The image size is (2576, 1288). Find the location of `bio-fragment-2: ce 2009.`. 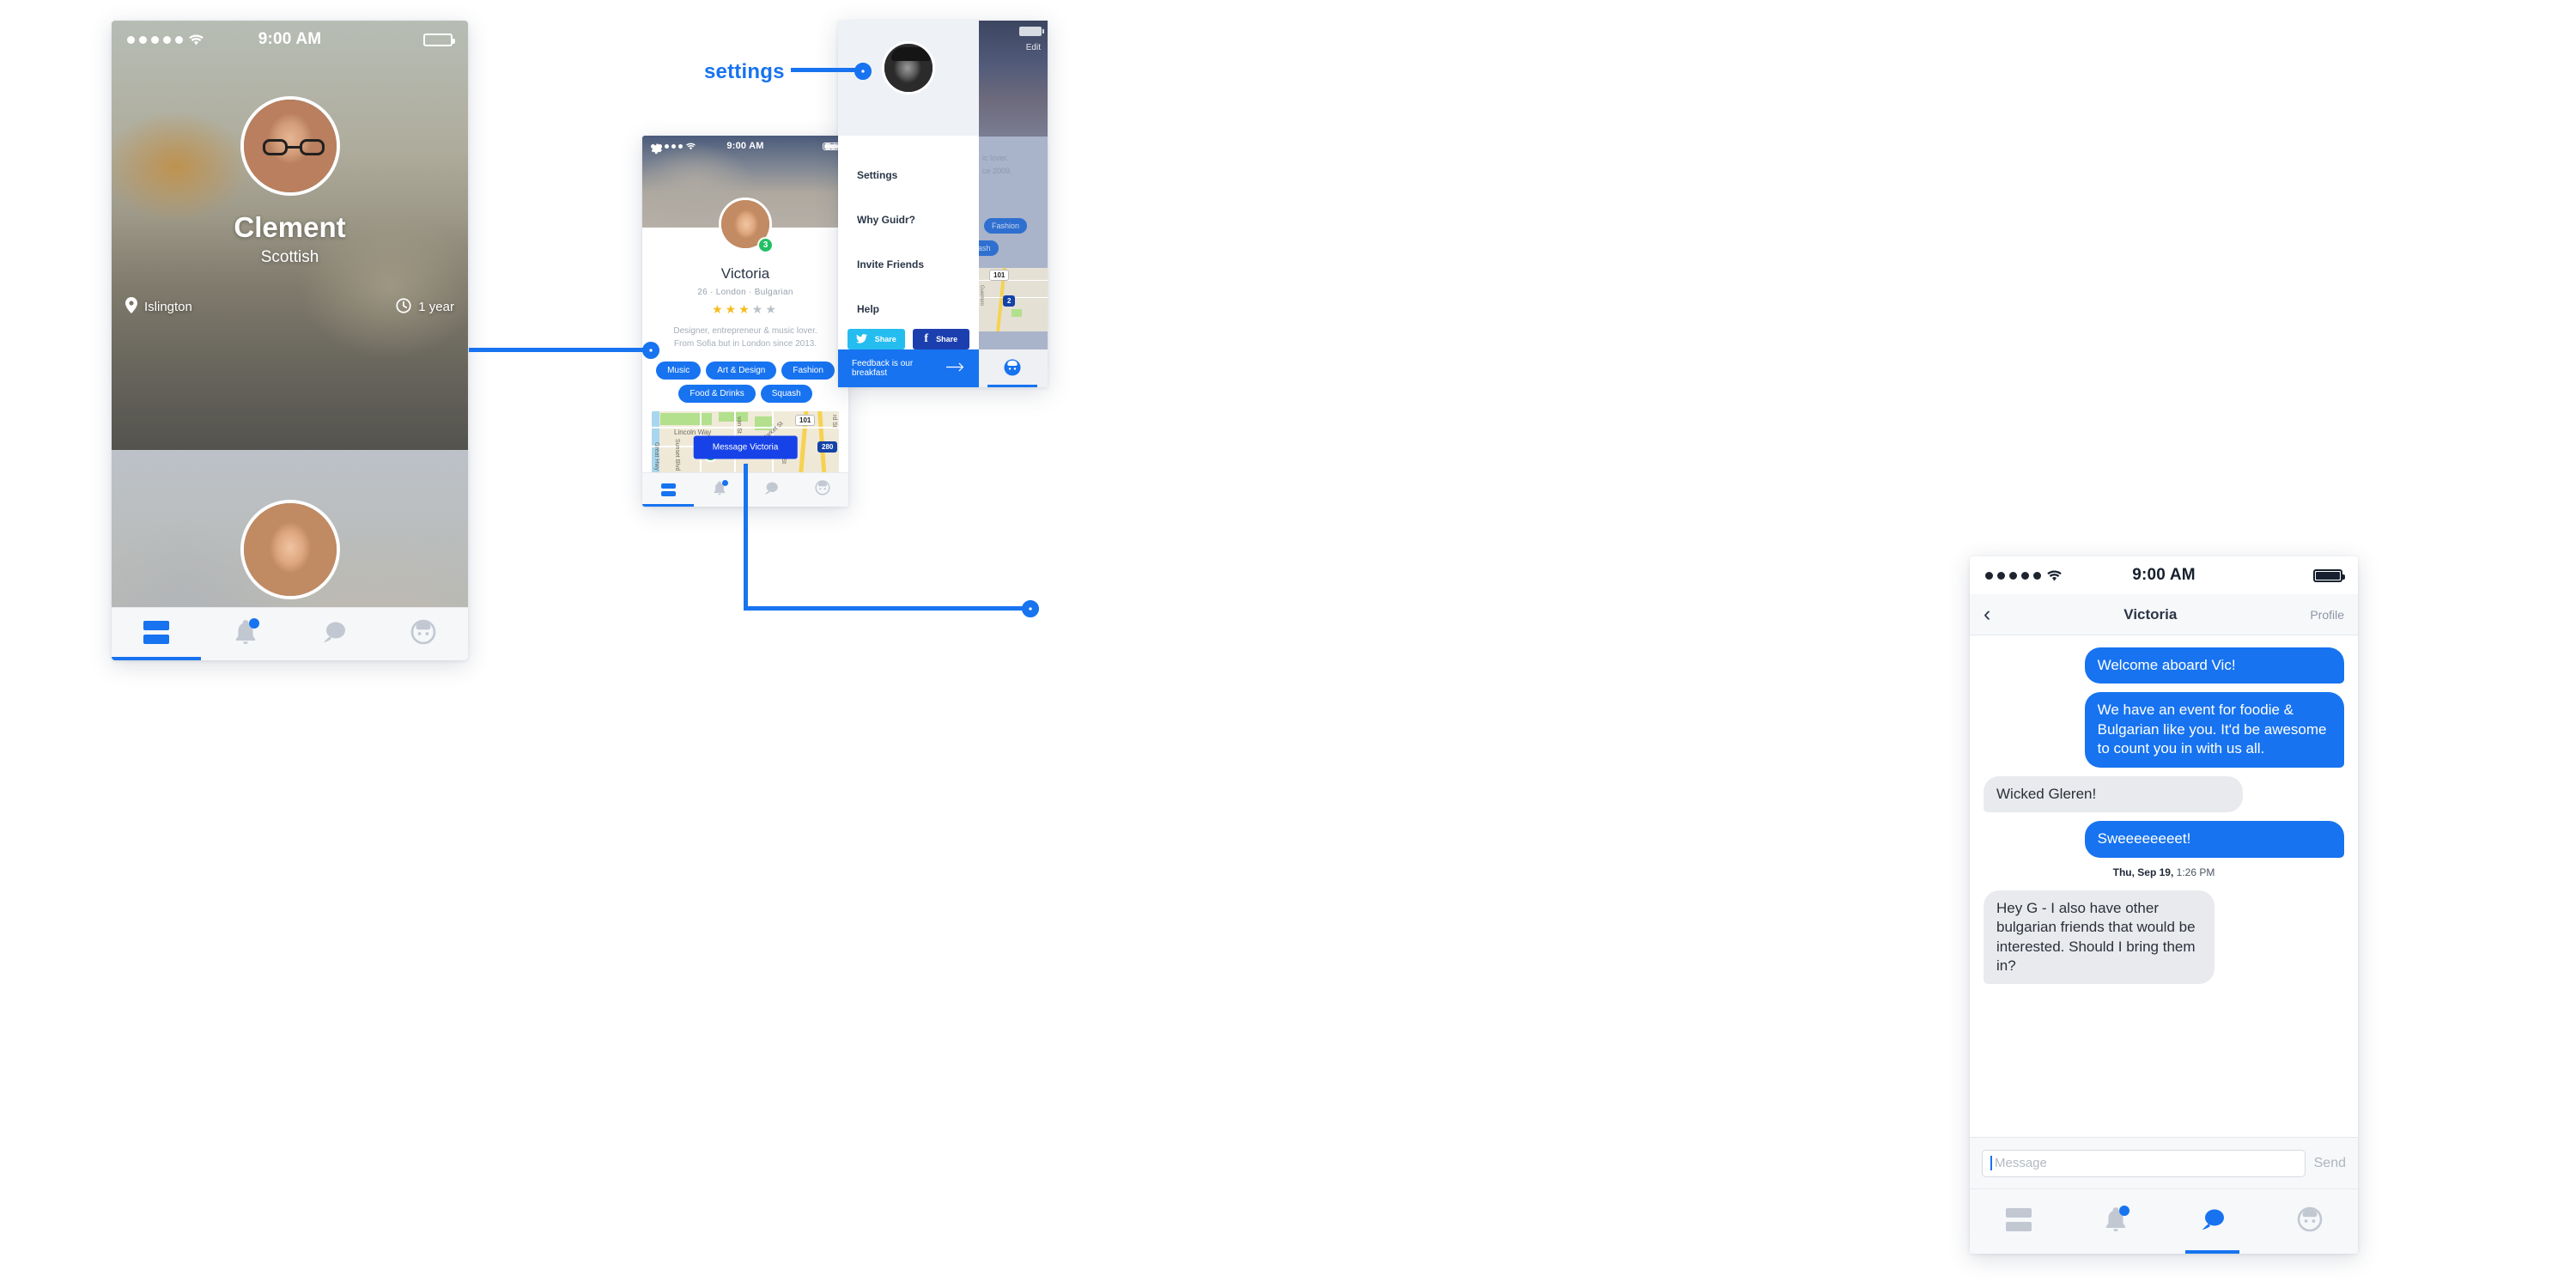

bio-fragment-2: ce 2009. is located at coordinates (997, 171).